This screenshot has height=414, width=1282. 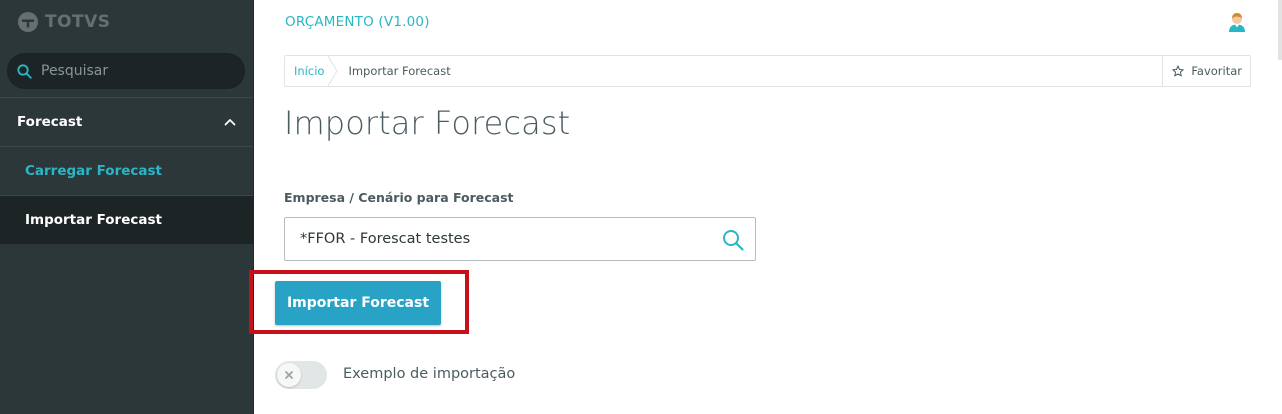 I want to click on importar-forecast-button: Importar Forecast, so click(x=358, y=303).